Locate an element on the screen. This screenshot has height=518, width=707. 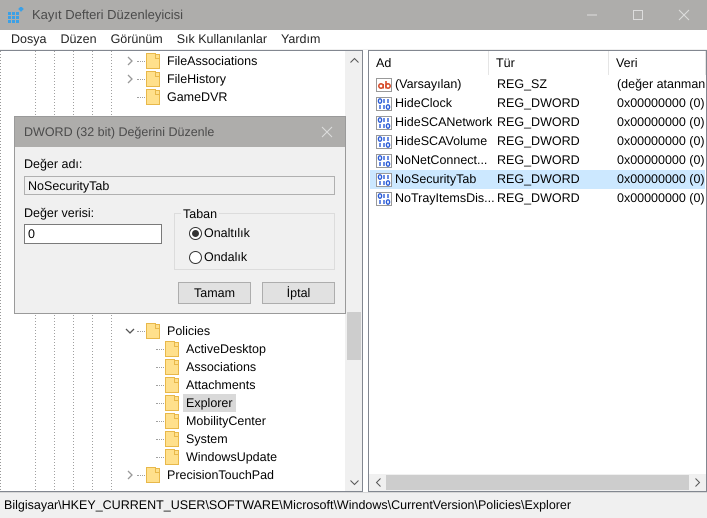
list-row: HideSCAVolume REG_DWORD 0x00000000 (0) is located at coordinates (537, 141).